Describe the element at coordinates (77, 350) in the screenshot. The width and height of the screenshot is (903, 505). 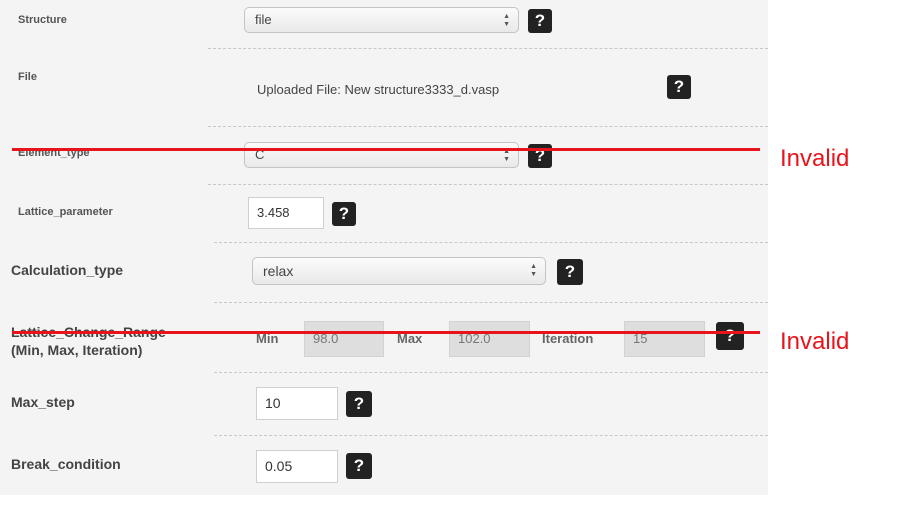
I see `lattice-change-range-sublabel: (Min, Max, Iteration)` at that location.